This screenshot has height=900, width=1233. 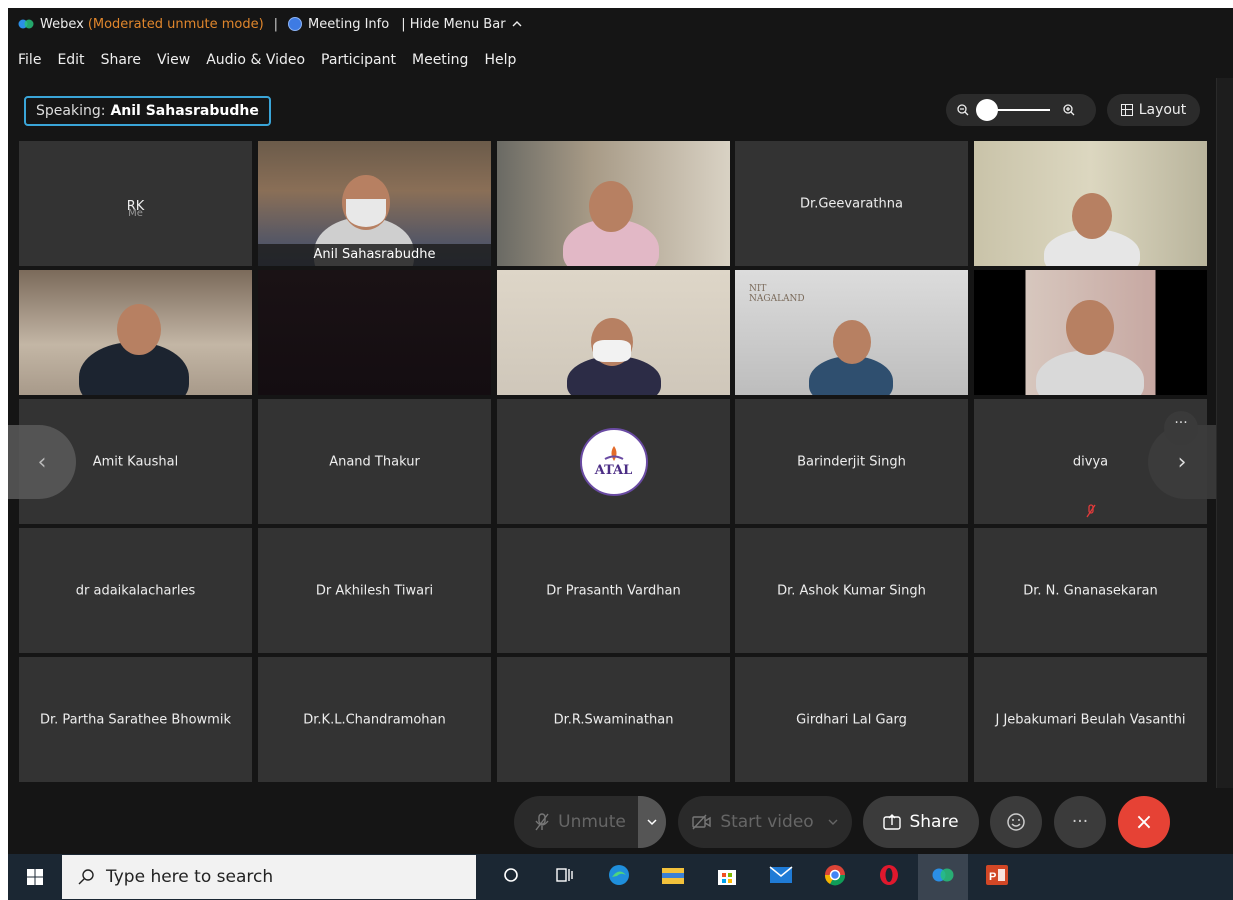 I want to click on zoom-knob, so click(x=987, y=110).